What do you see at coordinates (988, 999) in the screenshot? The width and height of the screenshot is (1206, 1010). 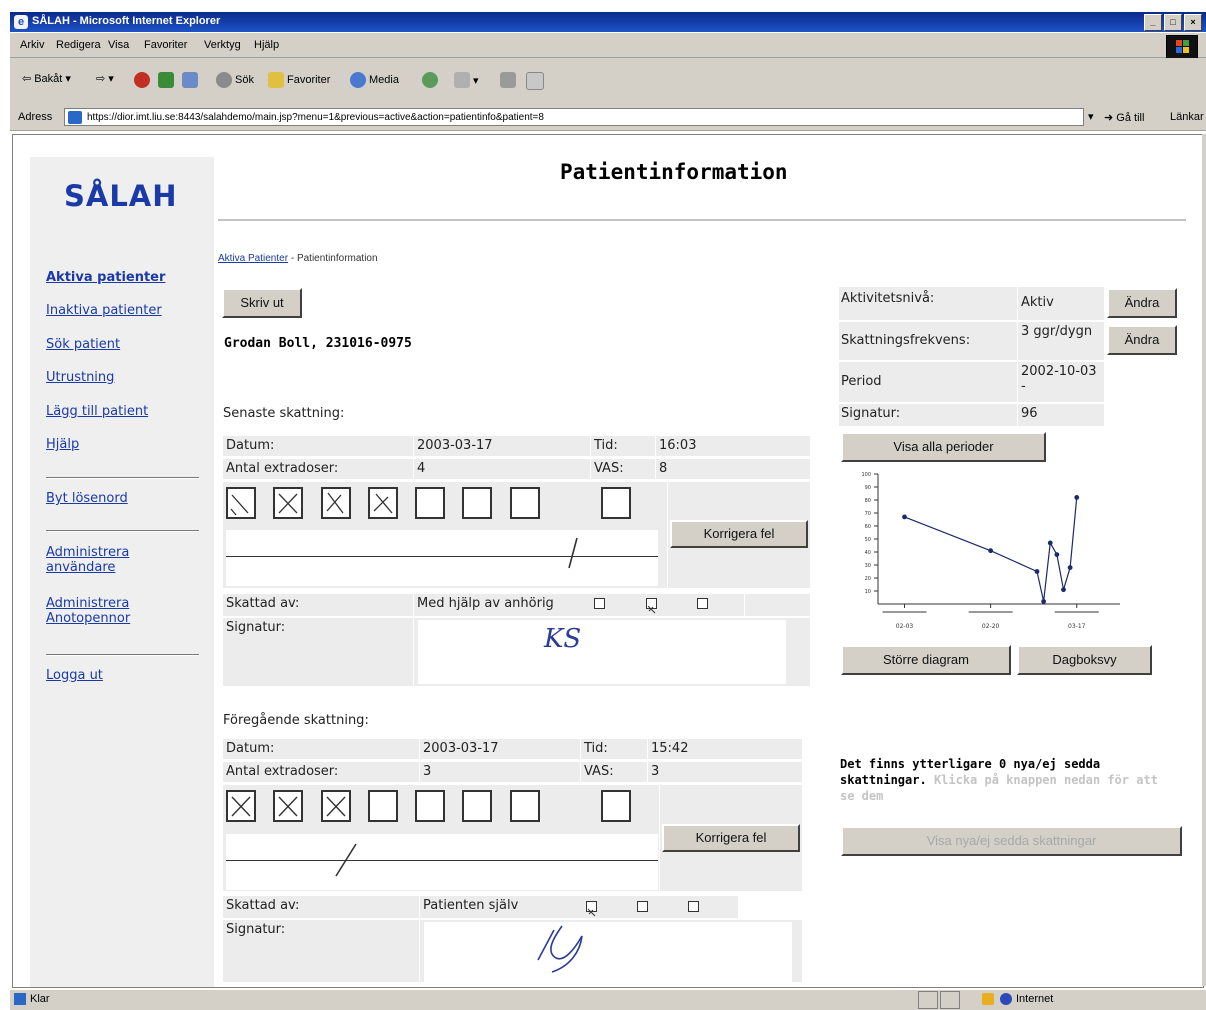 I see `lock-icon` at bounding box center [988, 999].